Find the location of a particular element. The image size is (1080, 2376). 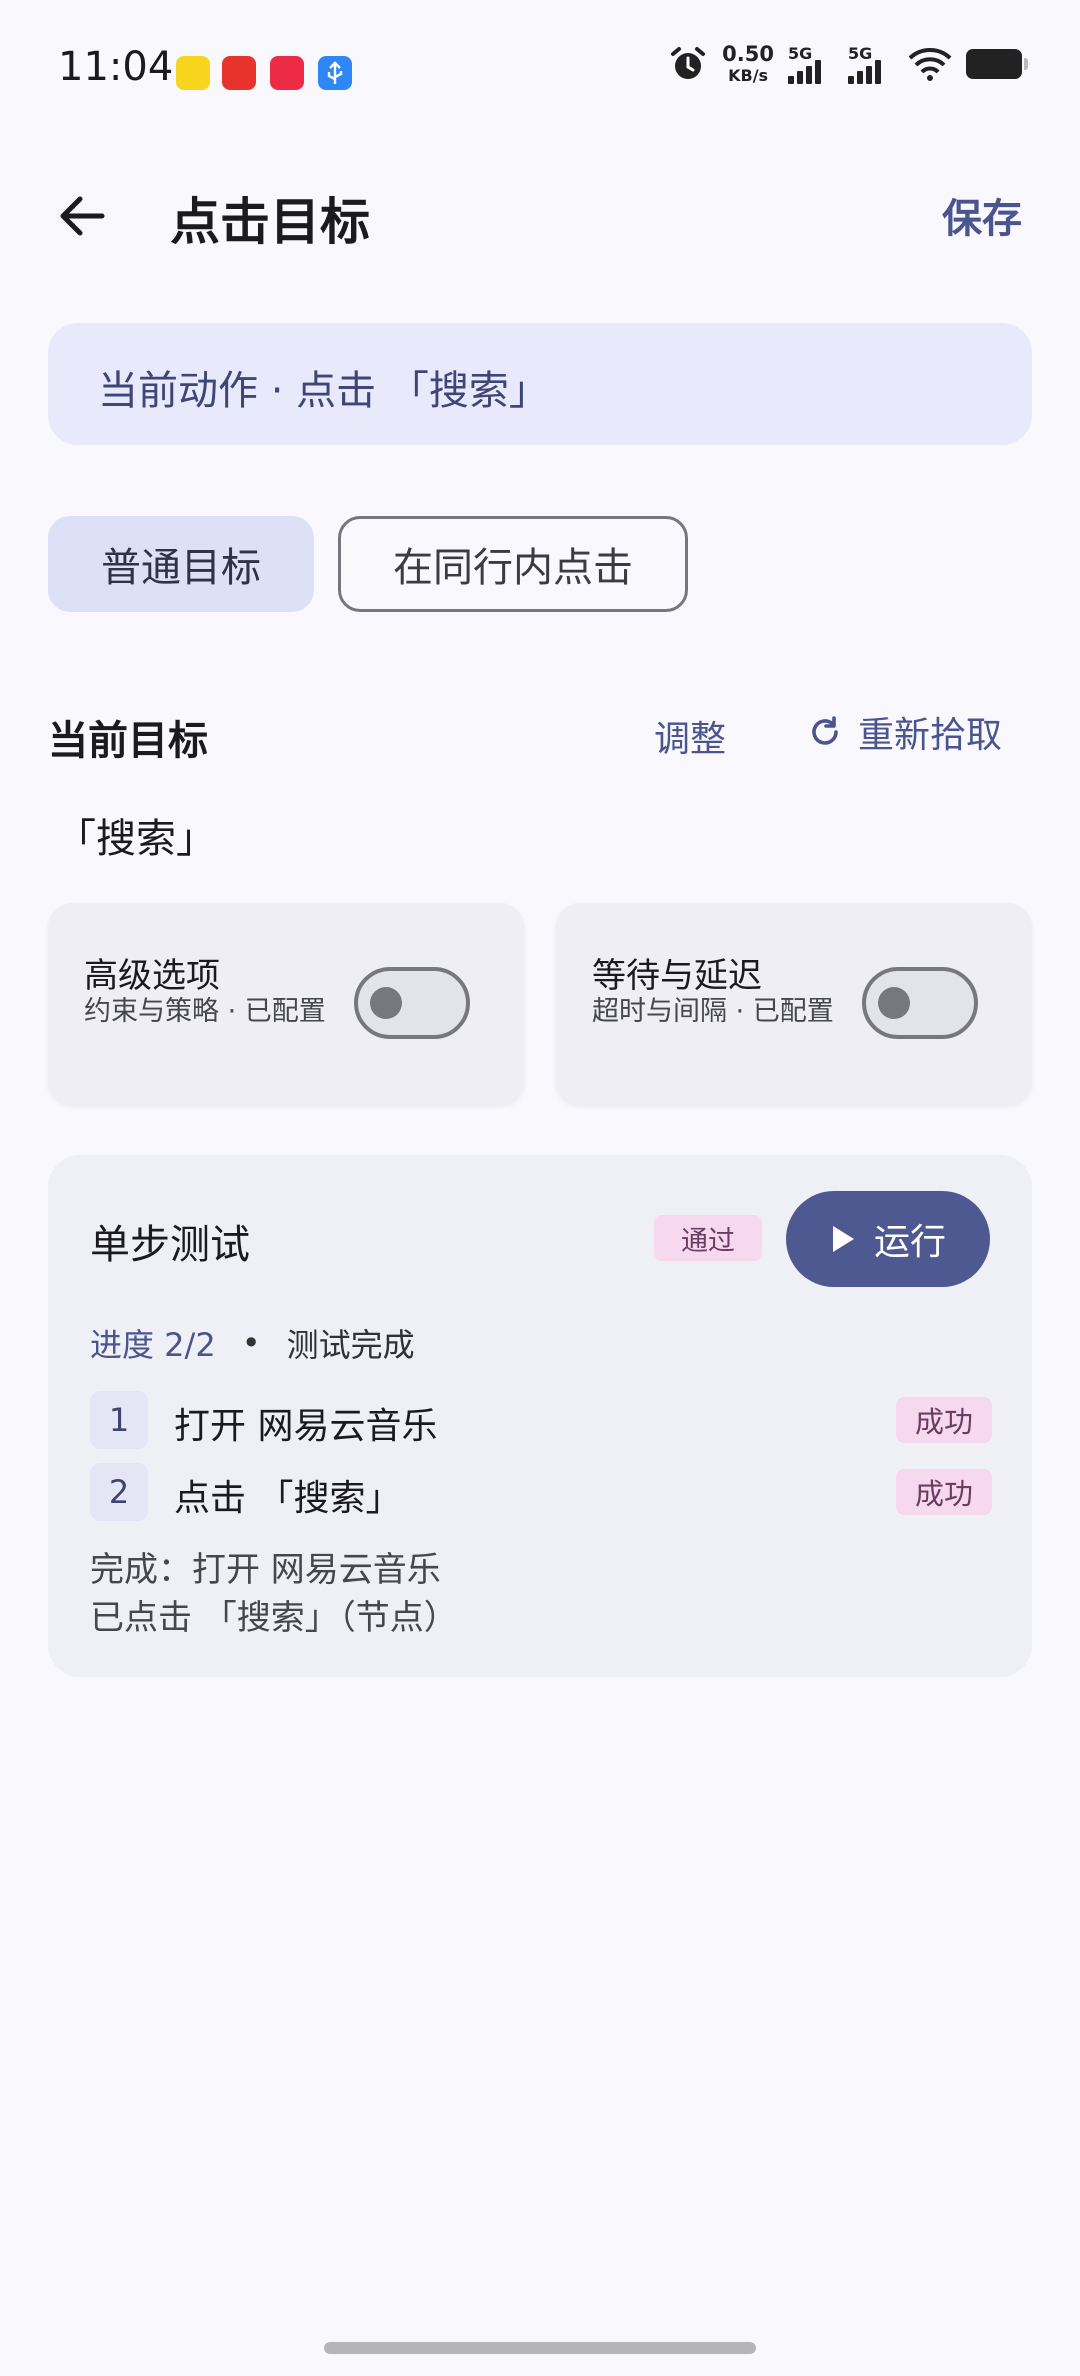

card-subtitle: 约束与策略 · 已配置 is located at coordinates (205, 1011).